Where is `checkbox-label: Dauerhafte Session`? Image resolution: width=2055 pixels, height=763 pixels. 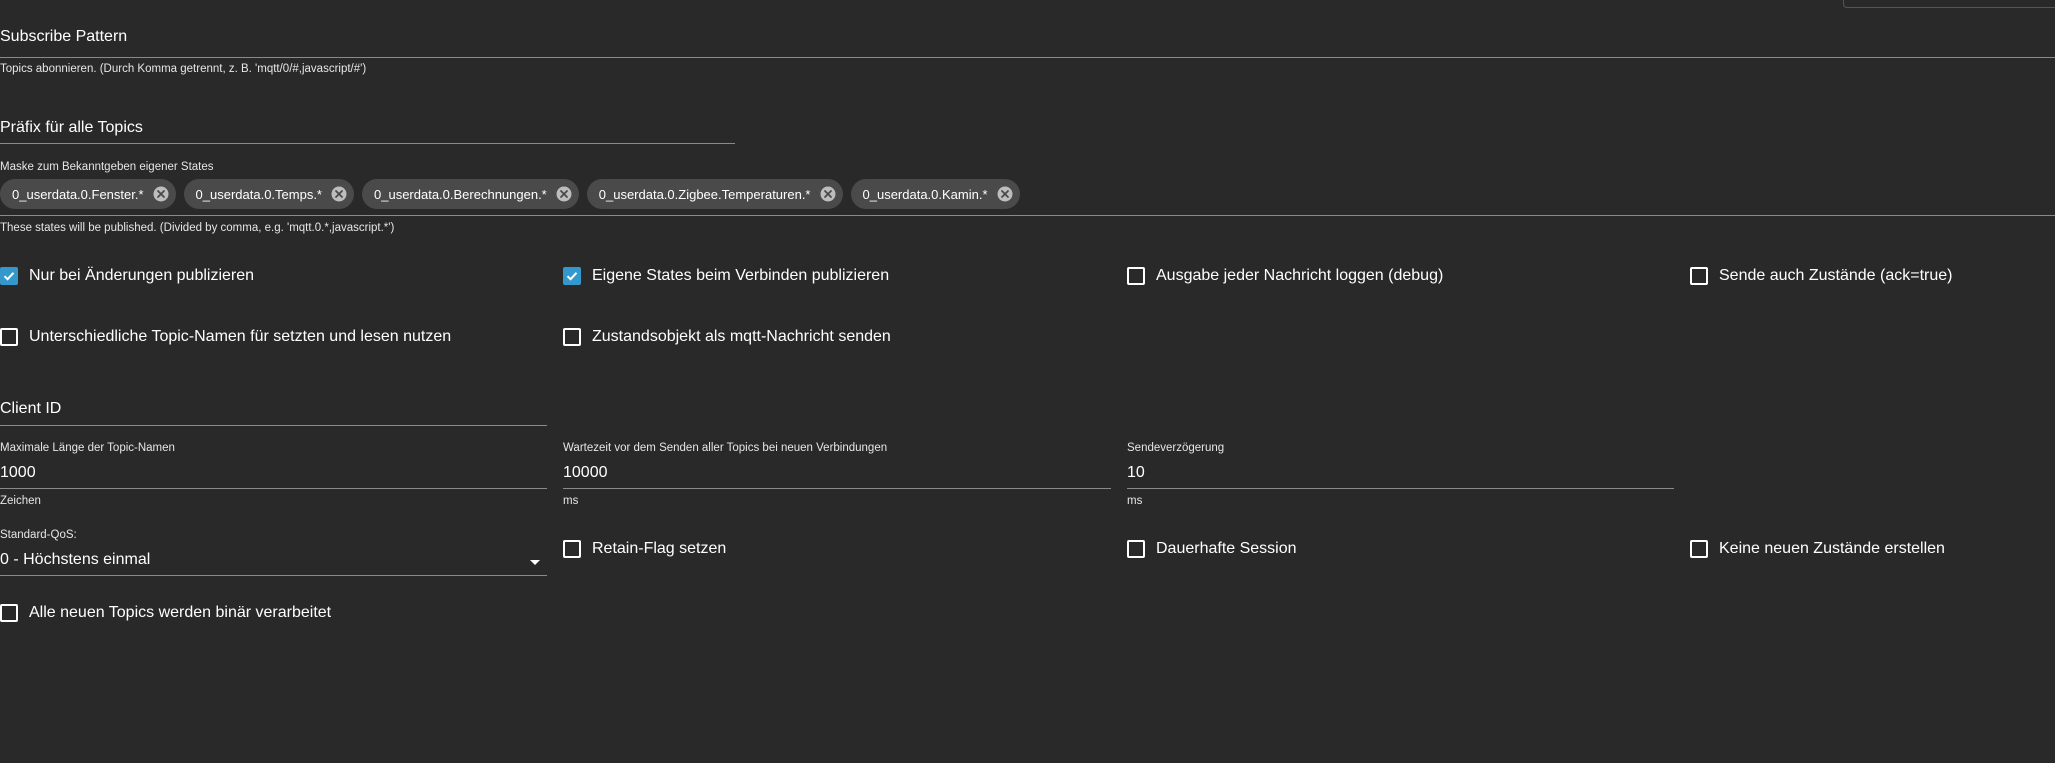 checkbox-label: Dauerhafte Session is located at coordinates (1226, 548).